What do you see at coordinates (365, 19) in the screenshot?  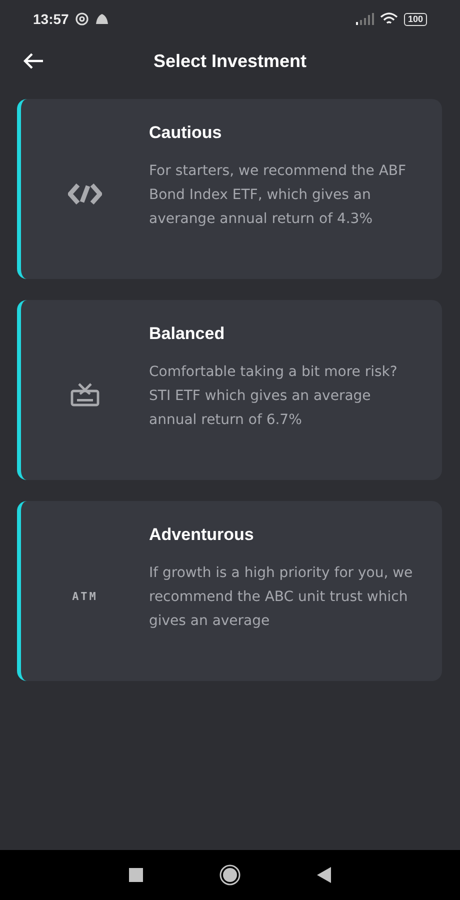 I see `signal-icon` at bounding box center [365, 19].